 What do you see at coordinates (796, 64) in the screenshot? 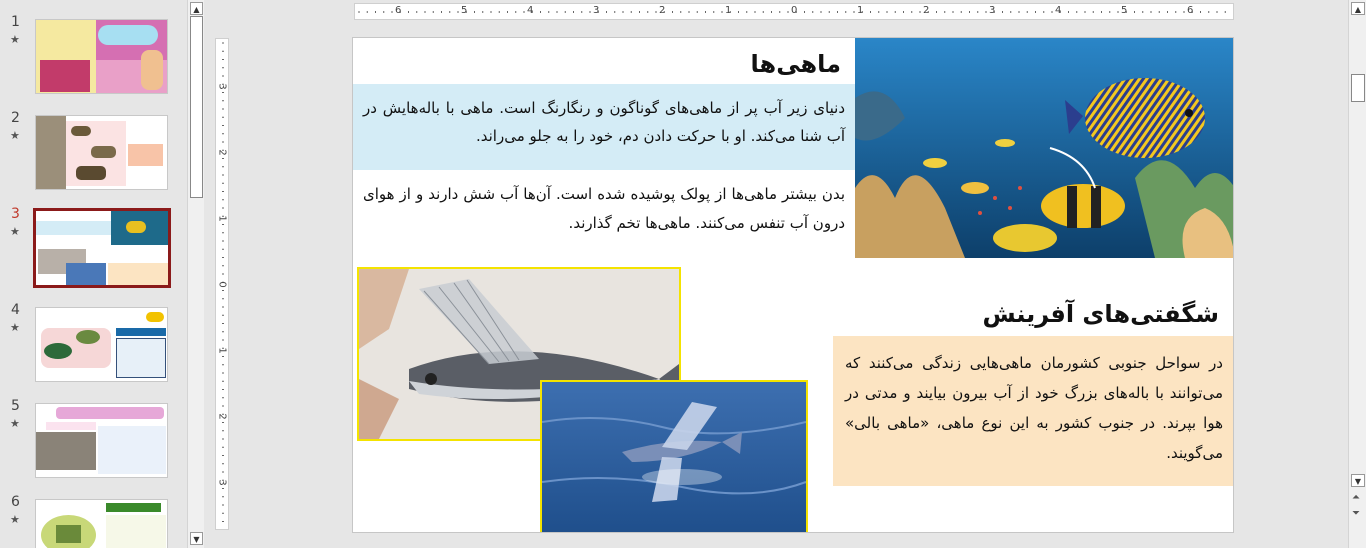
I see `fish-title: ماهی‌ها` at bounding box center [796, 64].